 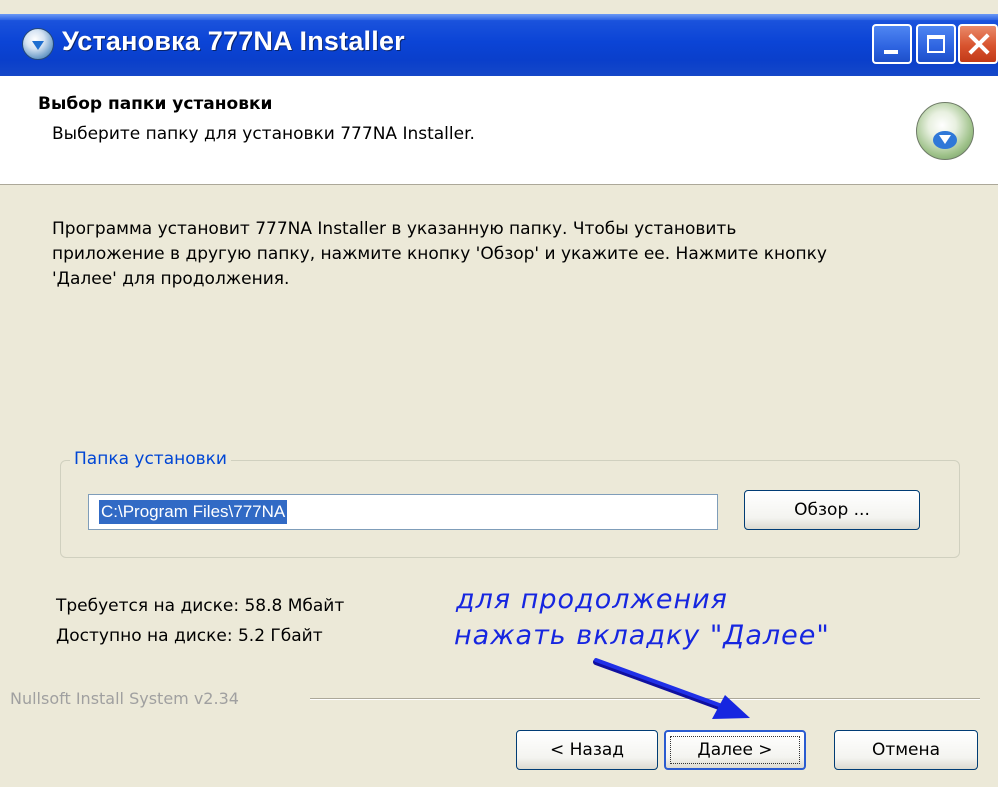 I want to click on maximize-button, so click(x=936, y=44).